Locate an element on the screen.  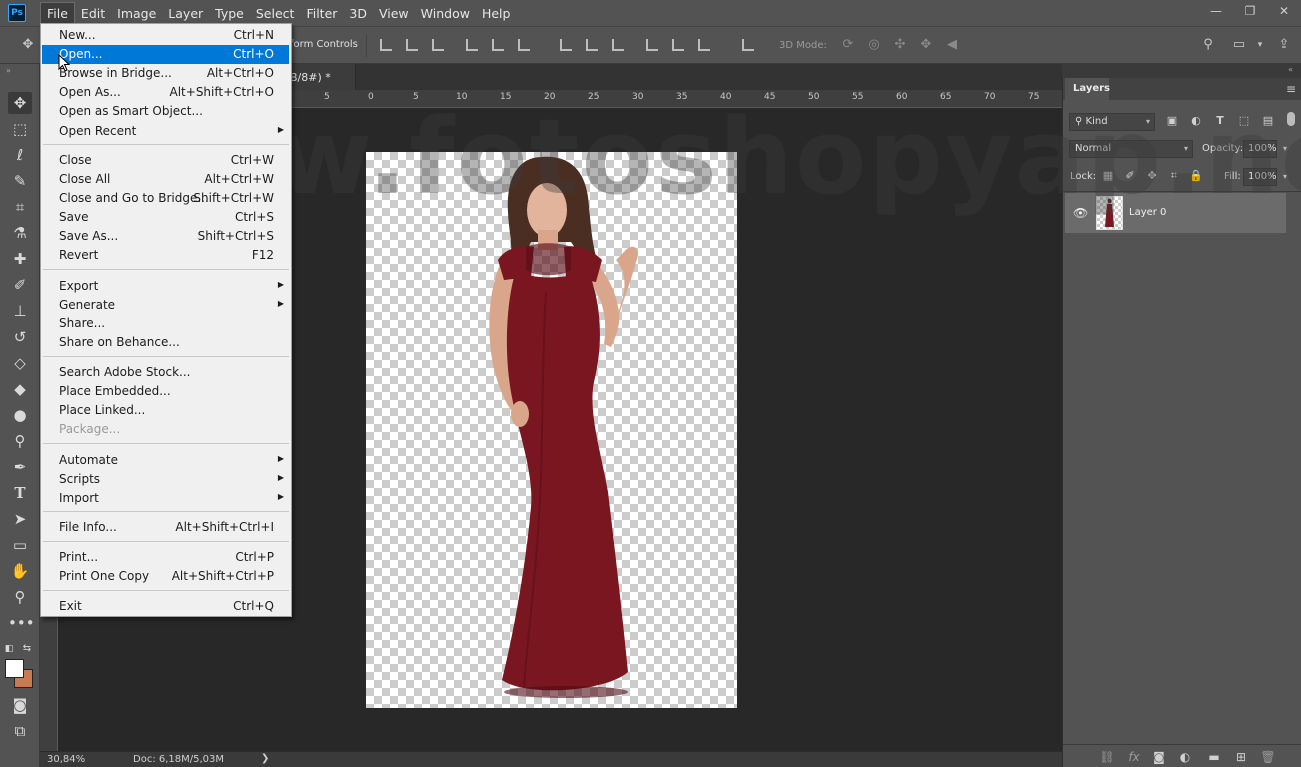
menu-item-browse-in-bridge: Browse in Bridge... Alt+Ctrl+O is located at coordinates (166, 73).